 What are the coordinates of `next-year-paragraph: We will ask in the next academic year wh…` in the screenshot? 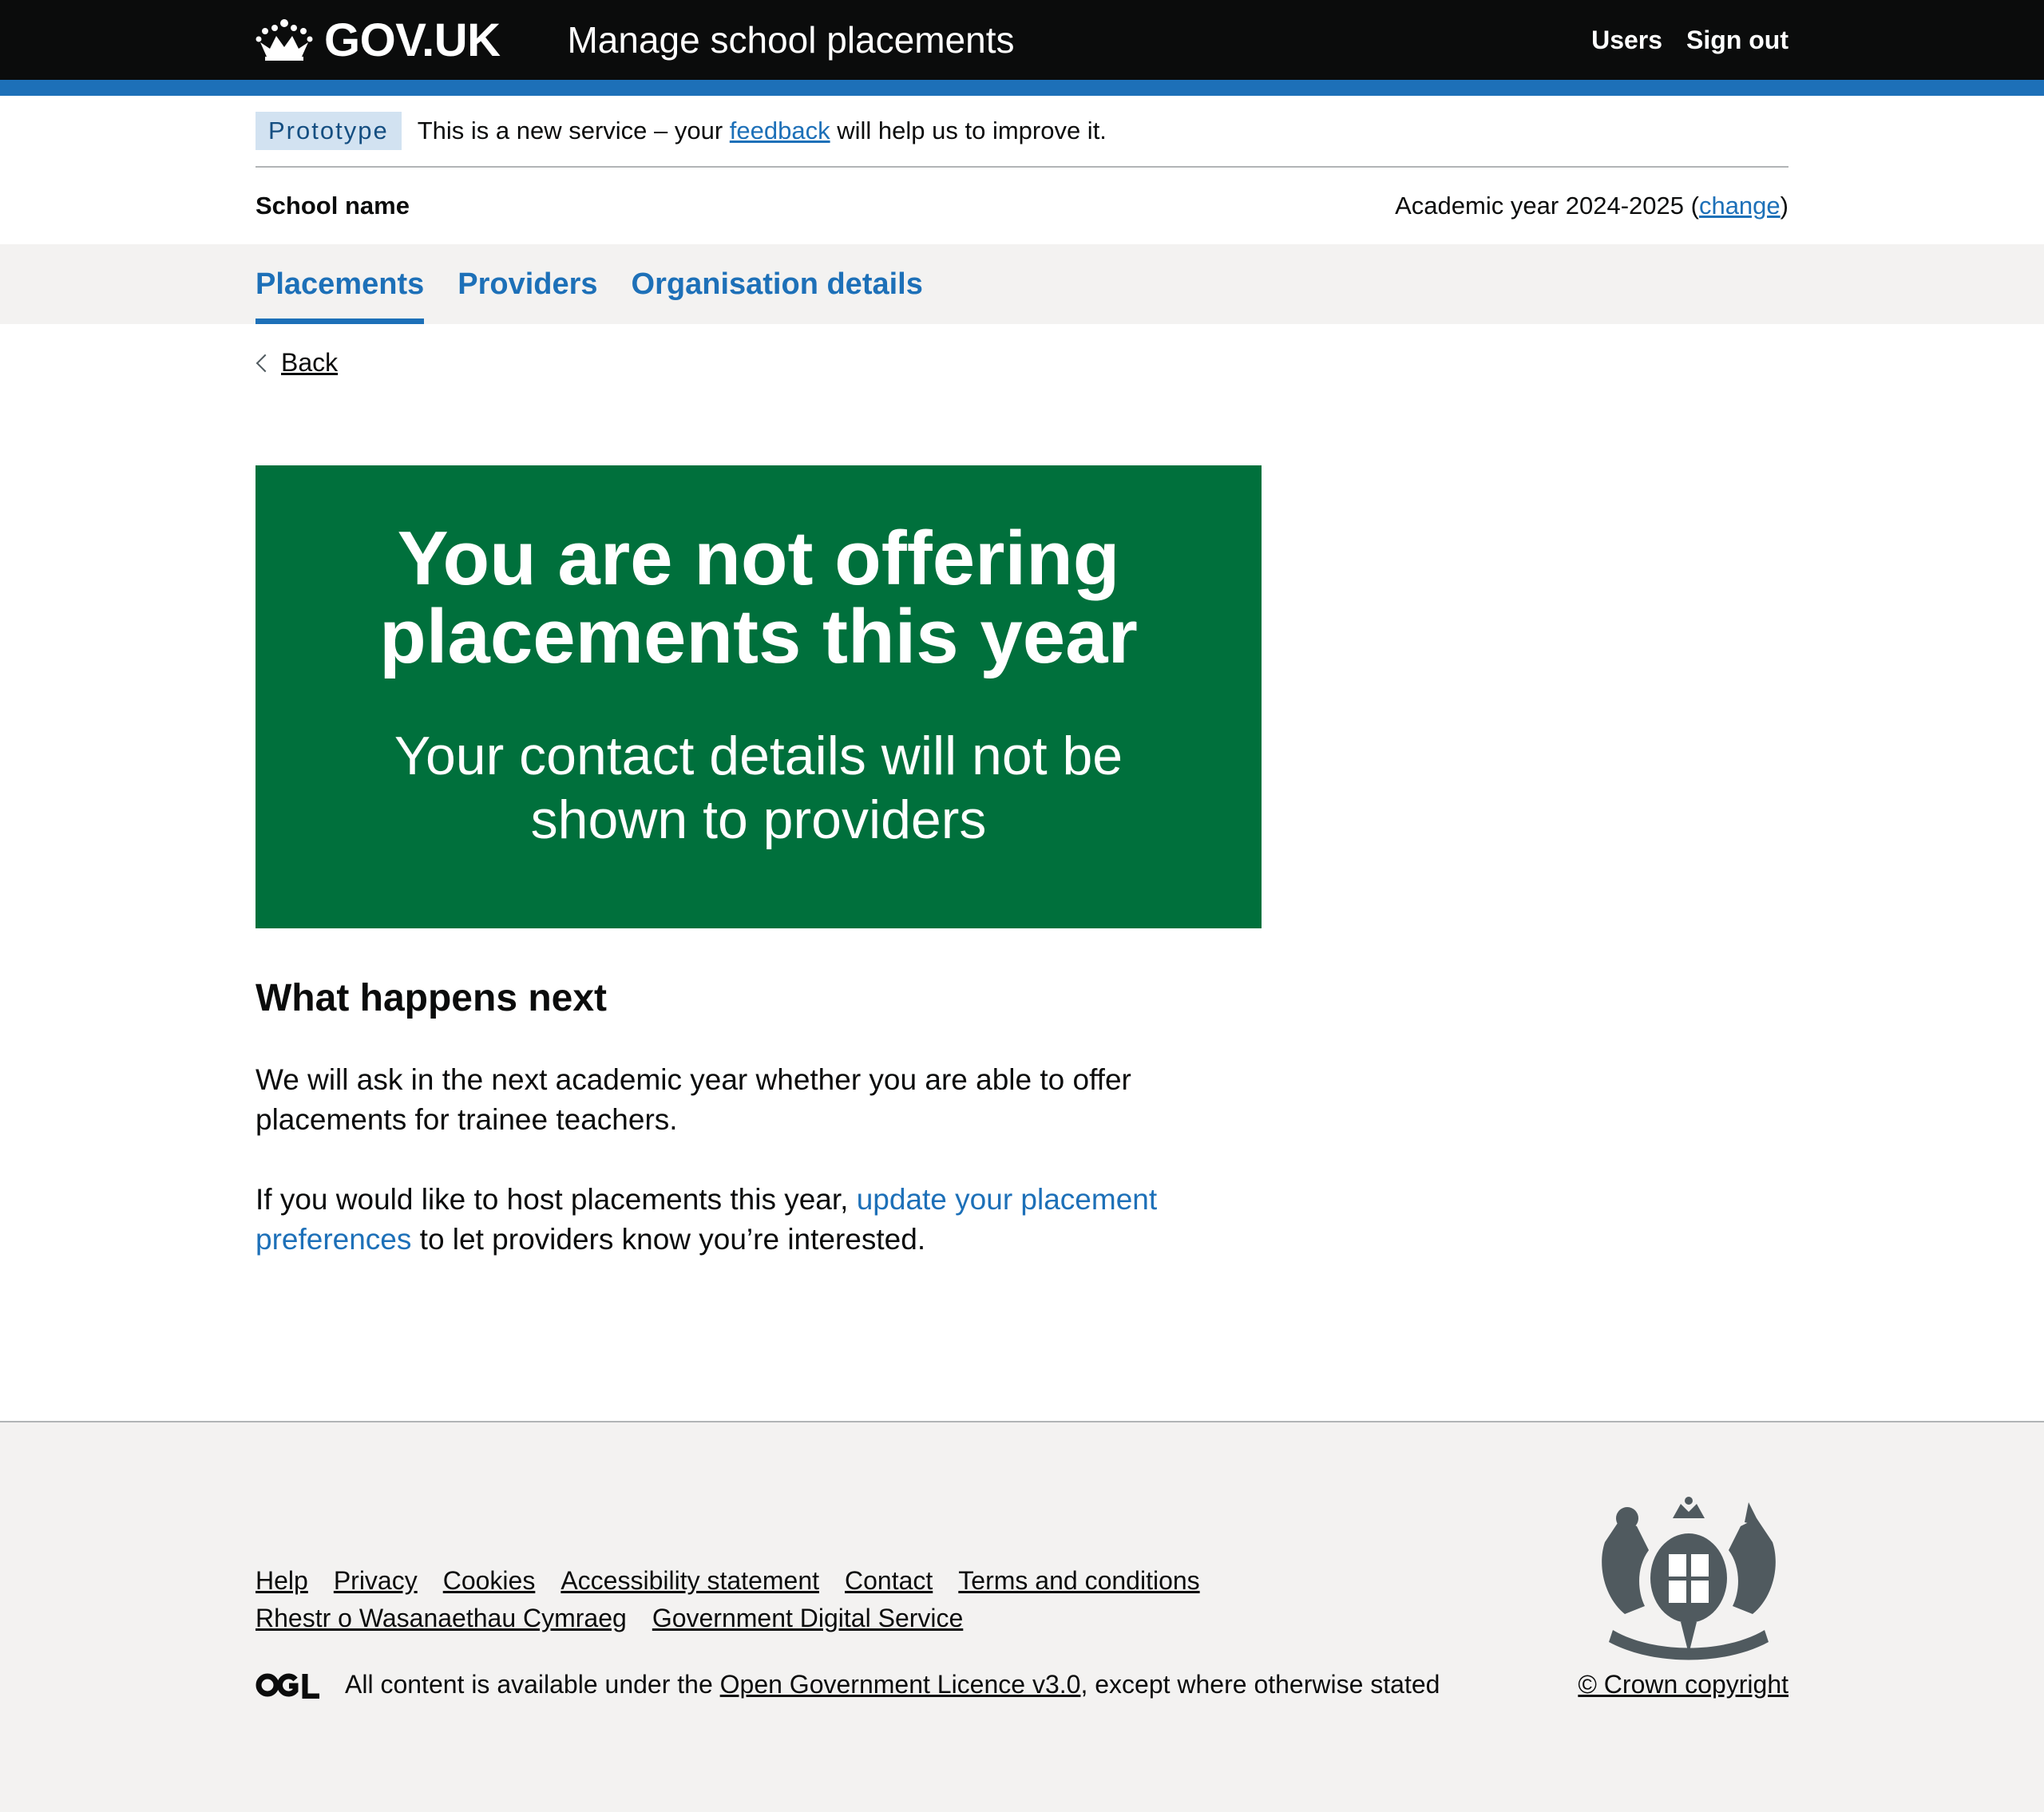 It's located at (693, 1099).